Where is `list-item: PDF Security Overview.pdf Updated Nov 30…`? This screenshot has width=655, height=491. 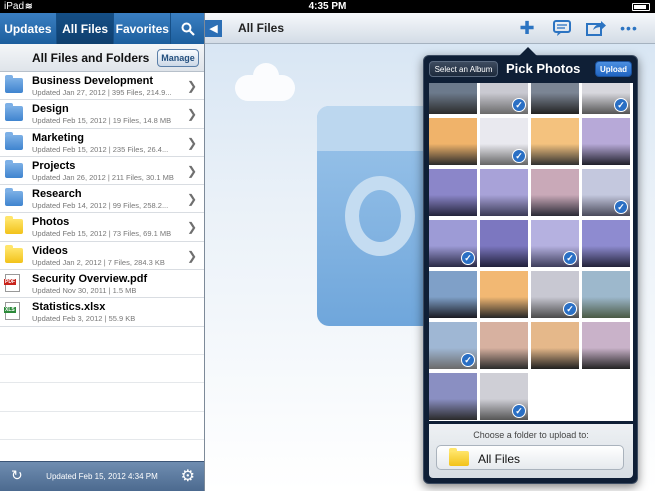
list-item: PDF Security Overview.pdf Updated Nov 30… is located at coordinates (102, 284).